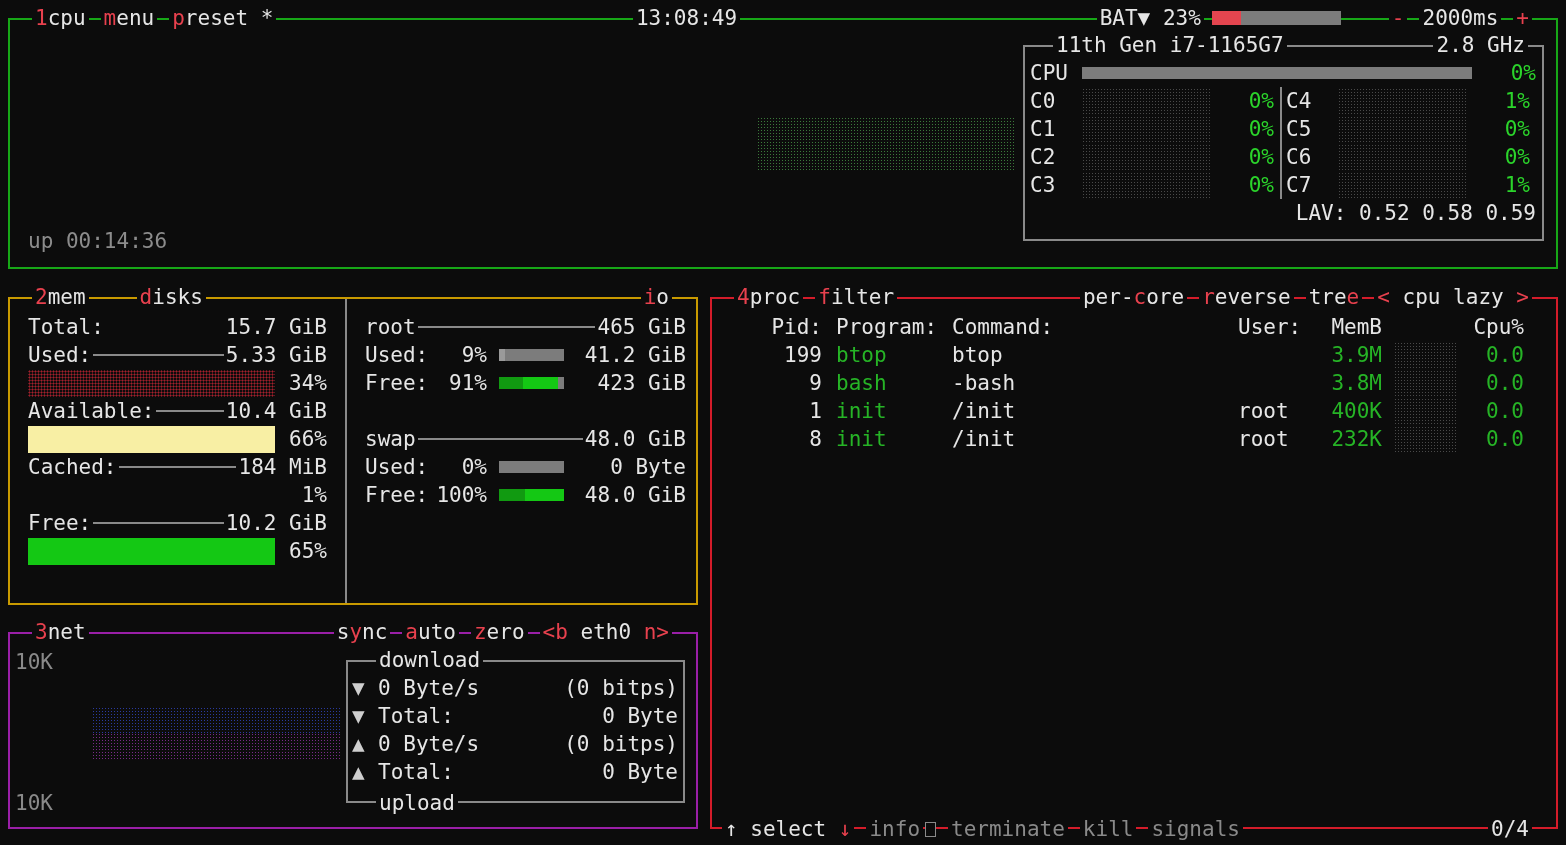  Describe the element at coordinates (1299, 157) in the screenshot. I see `core-label: C6` at that location.